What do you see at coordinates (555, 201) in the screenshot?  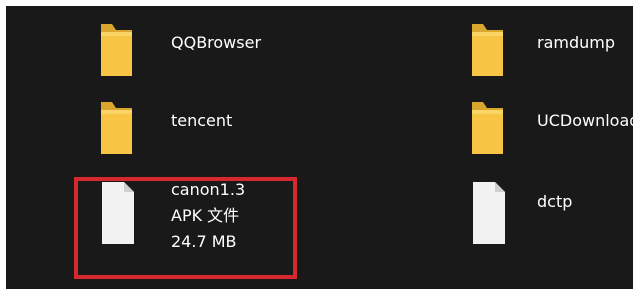 I see `file-name: dctp` at bounding box center [555, 201].